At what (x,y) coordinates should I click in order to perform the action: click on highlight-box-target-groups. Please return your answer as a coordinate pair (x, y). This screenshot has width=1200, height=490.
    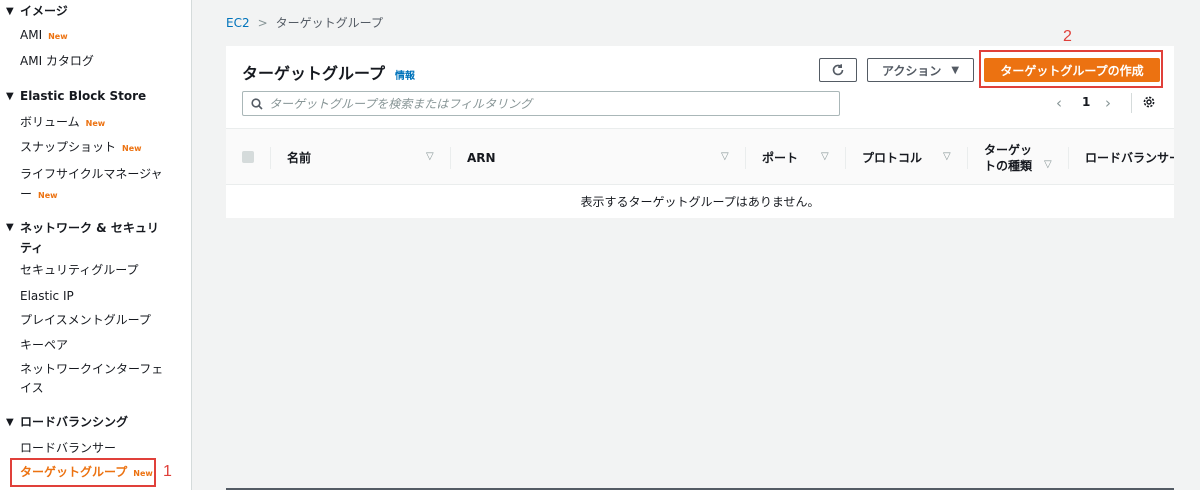
    Looking at the image, I should click on (83, 472).